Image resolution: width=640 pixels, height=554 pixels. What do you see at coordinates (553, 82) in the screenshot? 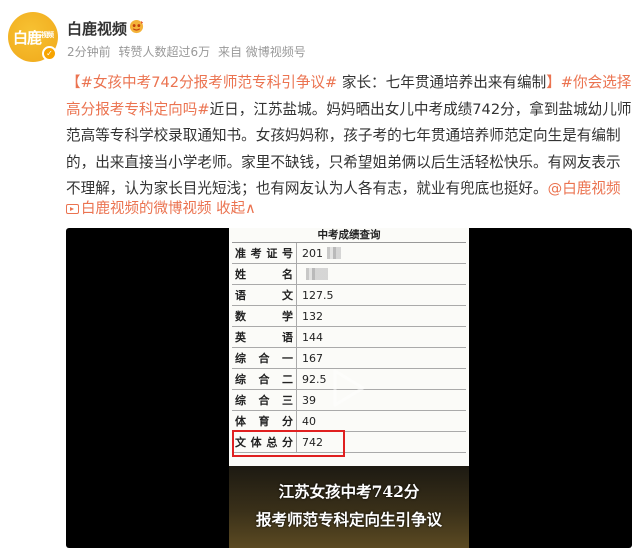
I see `bracket-close: 】` at bounding box center [553, 82].